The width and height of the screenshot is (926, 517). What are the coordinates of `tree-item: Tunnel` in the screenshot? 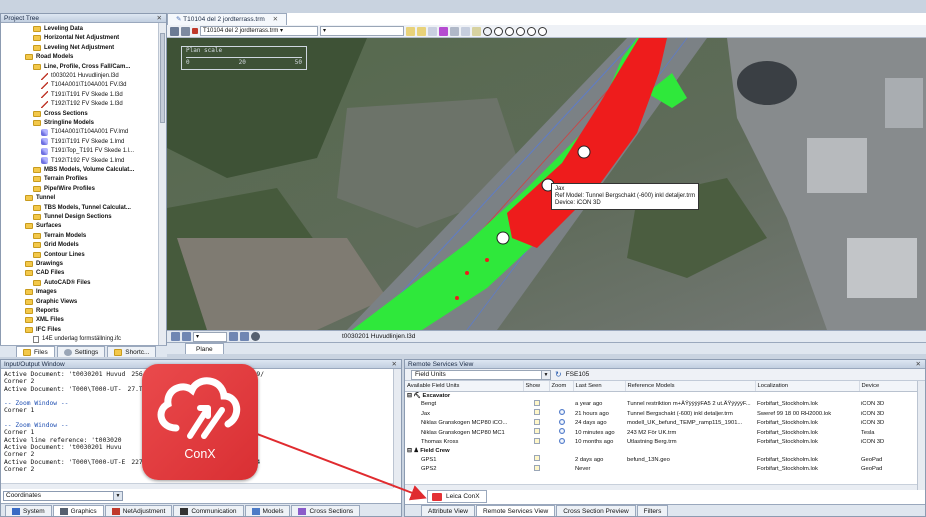 It's located at (40, 198).